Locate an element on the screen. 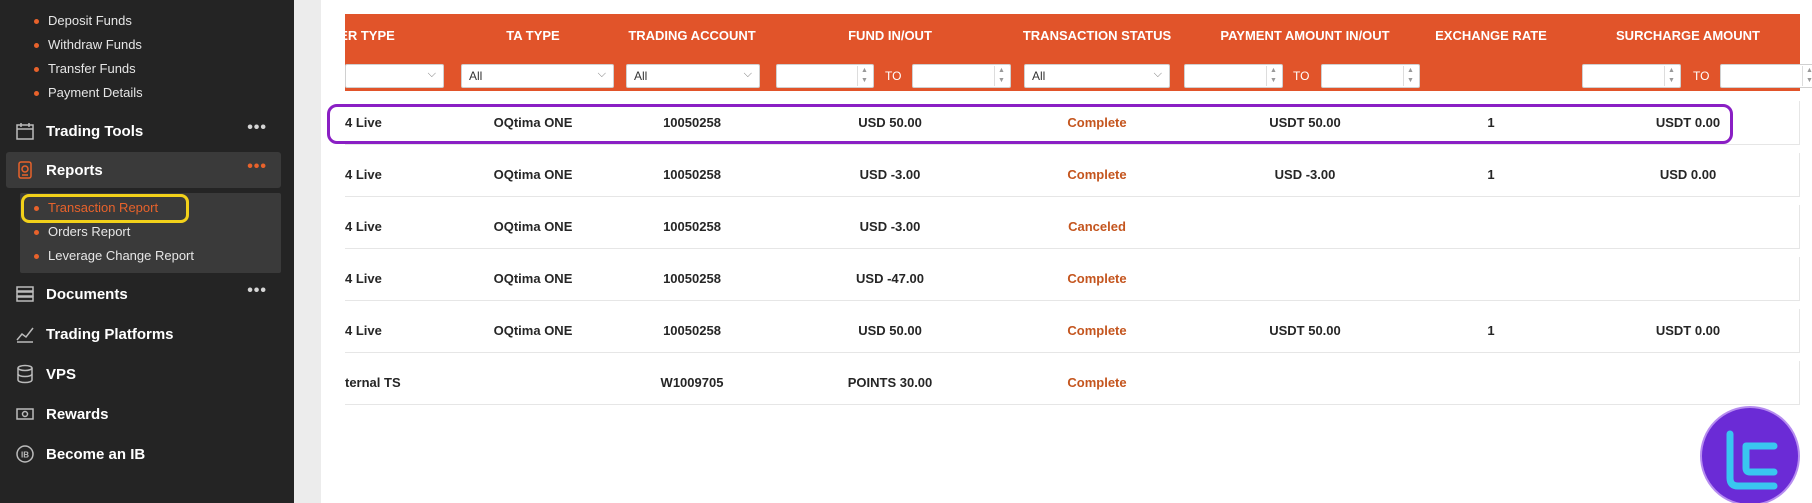 This screenshot has height=503, width=1812. sidebar-item-become-ib: IB Become an IB is located at coordinates (143, 454).